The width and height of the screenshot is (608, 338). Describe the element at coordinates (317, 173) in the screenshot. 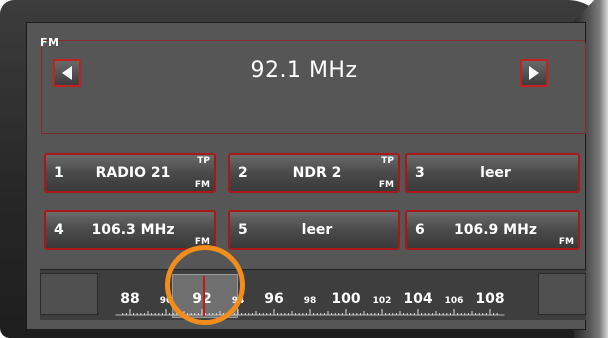

I see `preset-name: NDR 2` at that location.